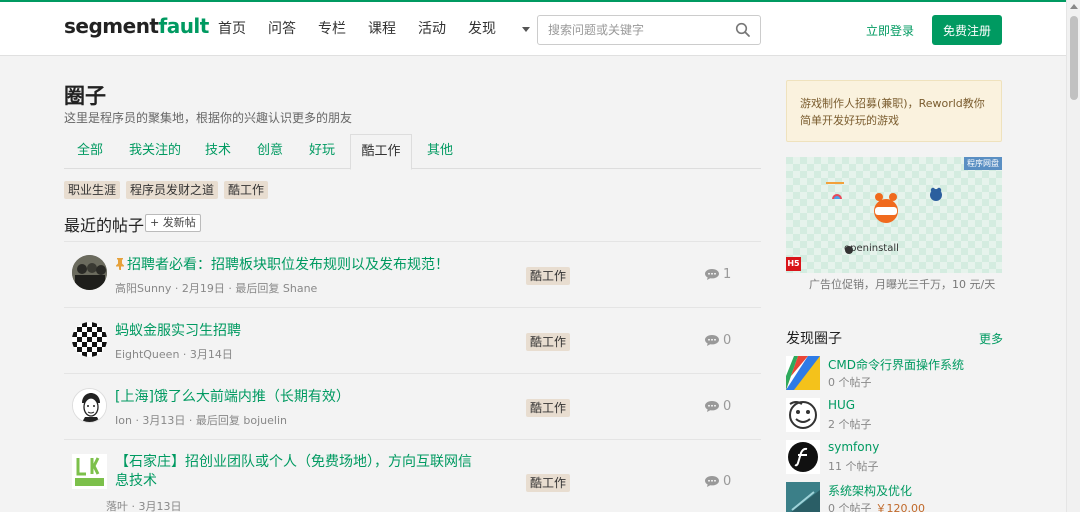 The width and height of the screenshot is (1080, 512). I want to click on tag-cool-jobs: 酷工作, so click(246, 190).